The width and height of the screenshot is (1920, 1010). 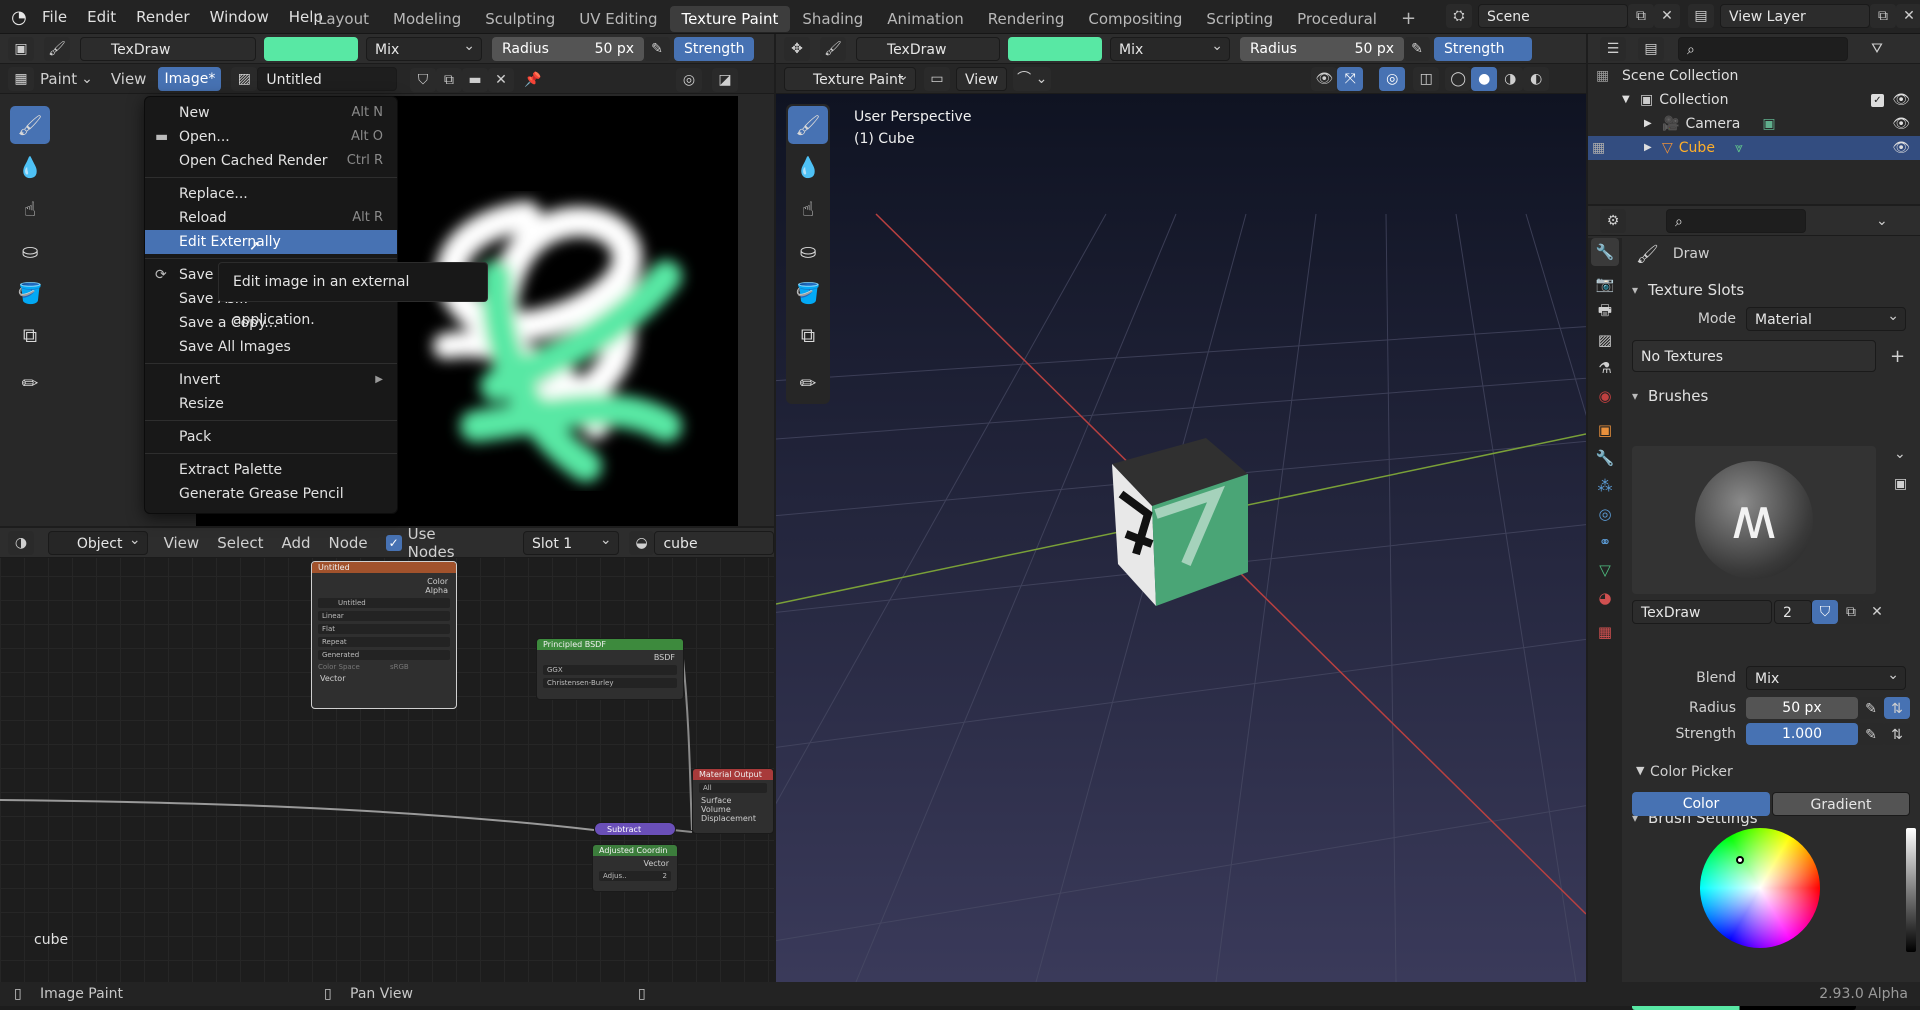 What do you see at coordinates (808, 209) in the screenshot?
I see `vp-smear-tool-icon: ☝` at bounding box center [808, 209].